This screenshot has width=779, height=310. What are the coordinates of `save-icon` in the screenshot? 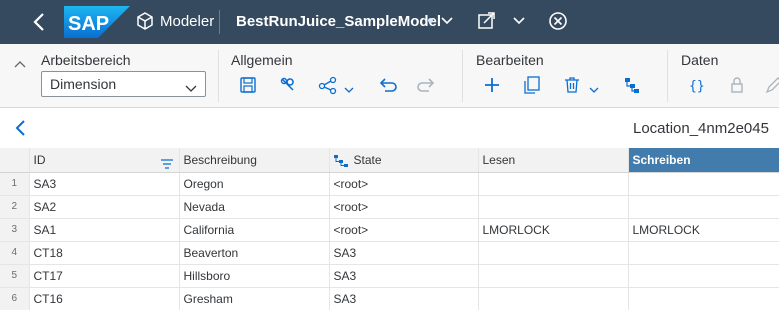 It's located at (248, 85).